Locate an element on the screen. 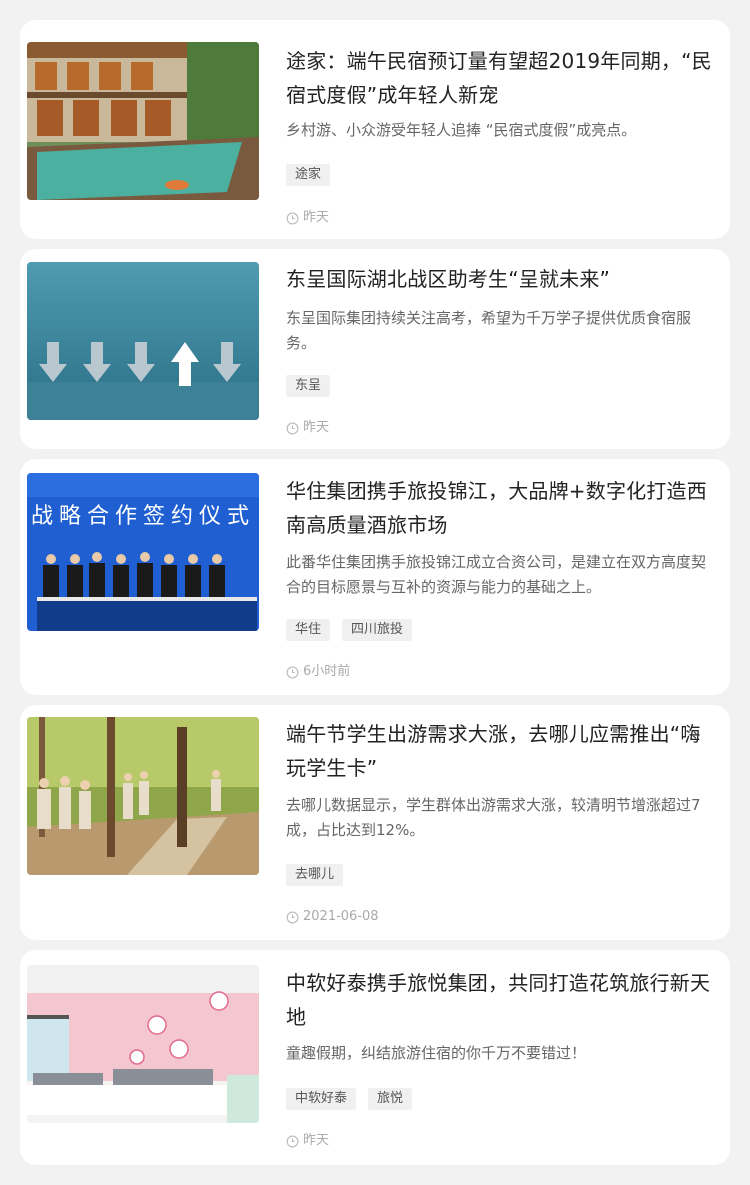 The width and height of the screenshot is (750, 1185). students-hiking-image is located at coordinates (143, 796).